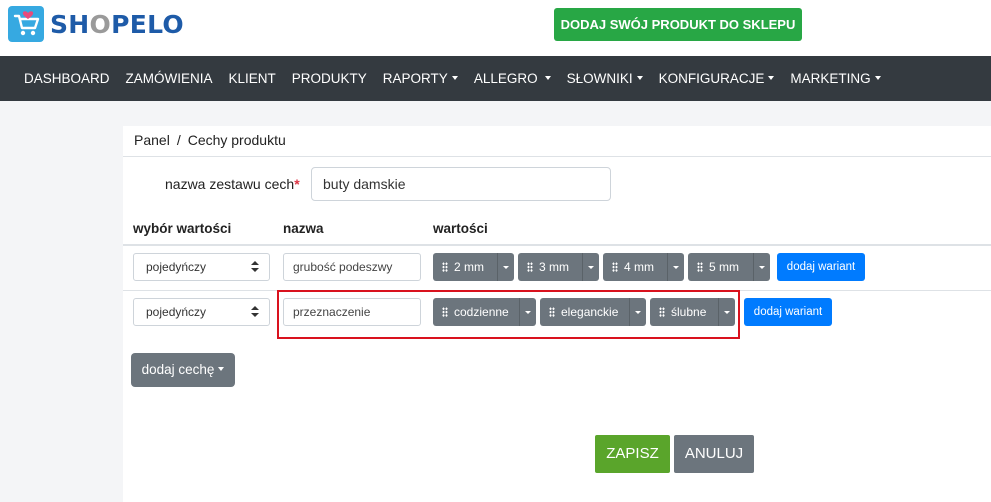 This screenshot has width=991, height=502. I want to click on logo-text: SHOPELO, so click(117, 24).